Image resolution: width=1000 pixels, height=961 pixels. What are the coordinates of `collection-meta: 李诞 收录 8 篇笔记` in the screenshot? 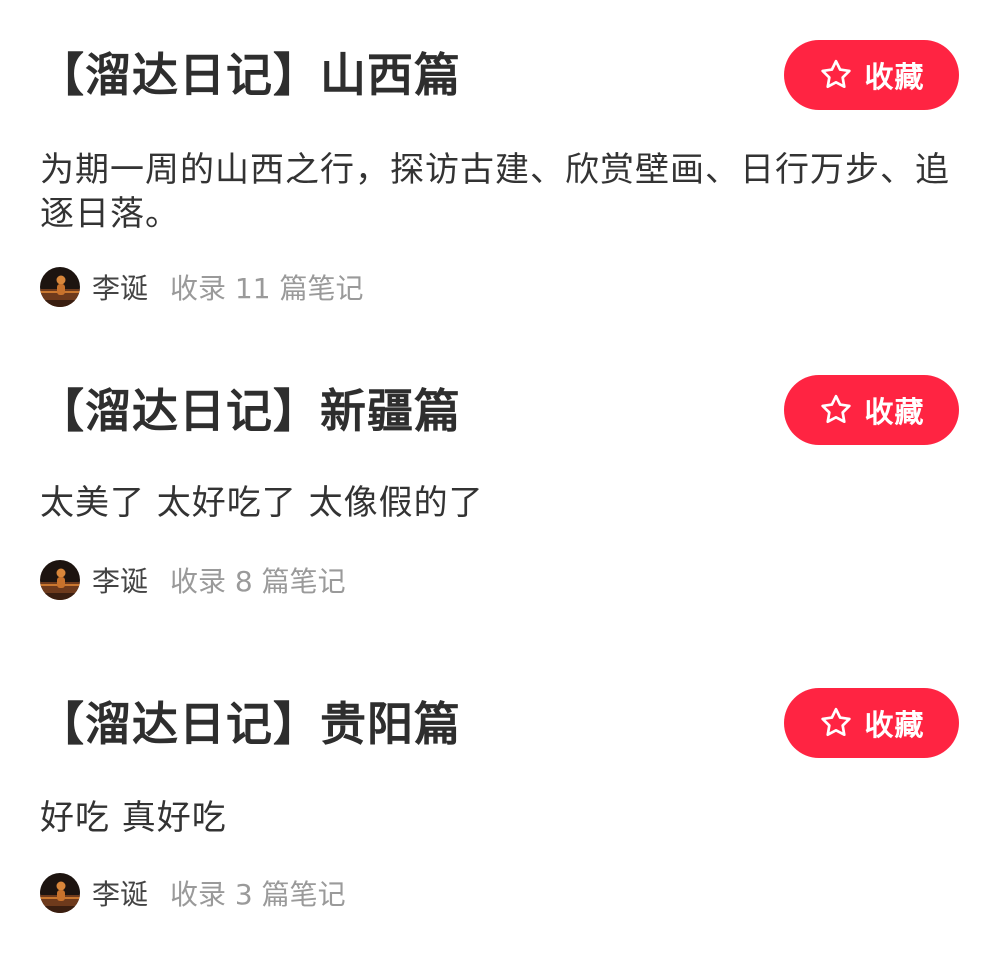 It's located at (193, 580).